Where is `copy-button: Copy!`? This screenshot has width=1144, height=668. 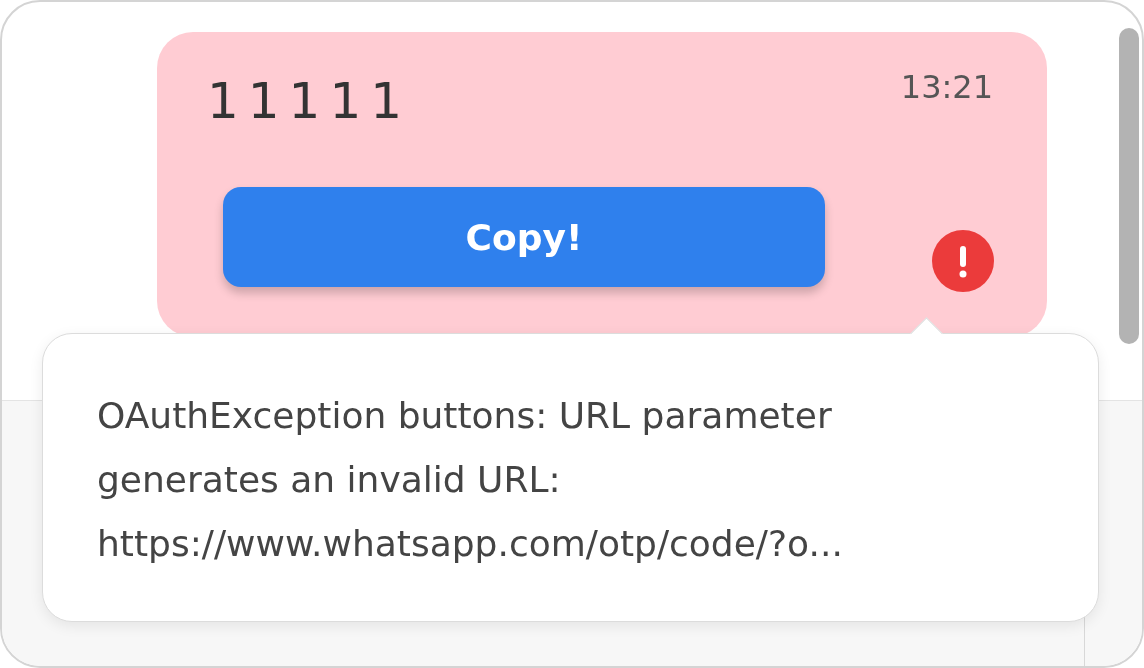 copy-button: Copy! is located at coordinates (524, 237).